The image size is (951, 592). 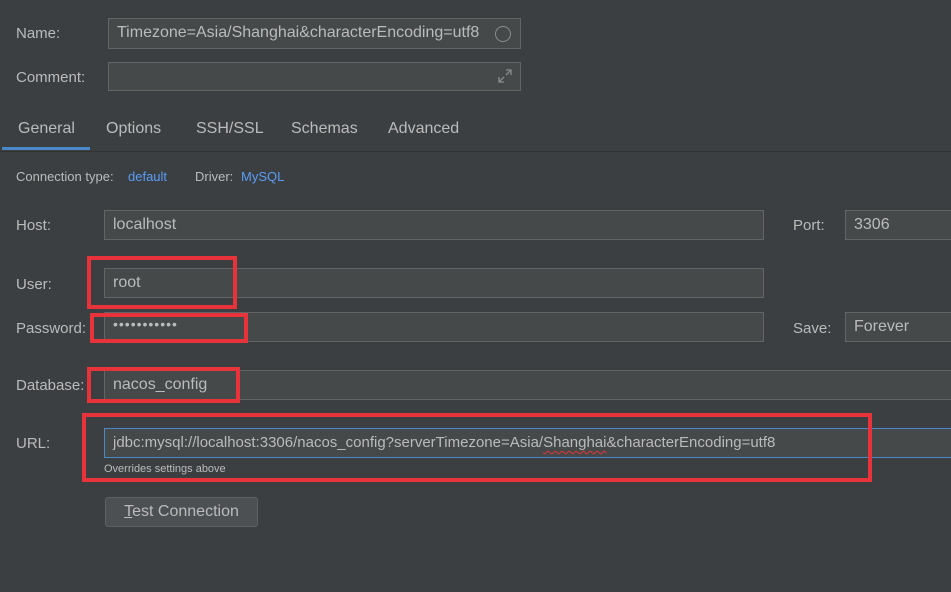 I want to click on password-input: •••••••••••, so click(x=434, y=327).